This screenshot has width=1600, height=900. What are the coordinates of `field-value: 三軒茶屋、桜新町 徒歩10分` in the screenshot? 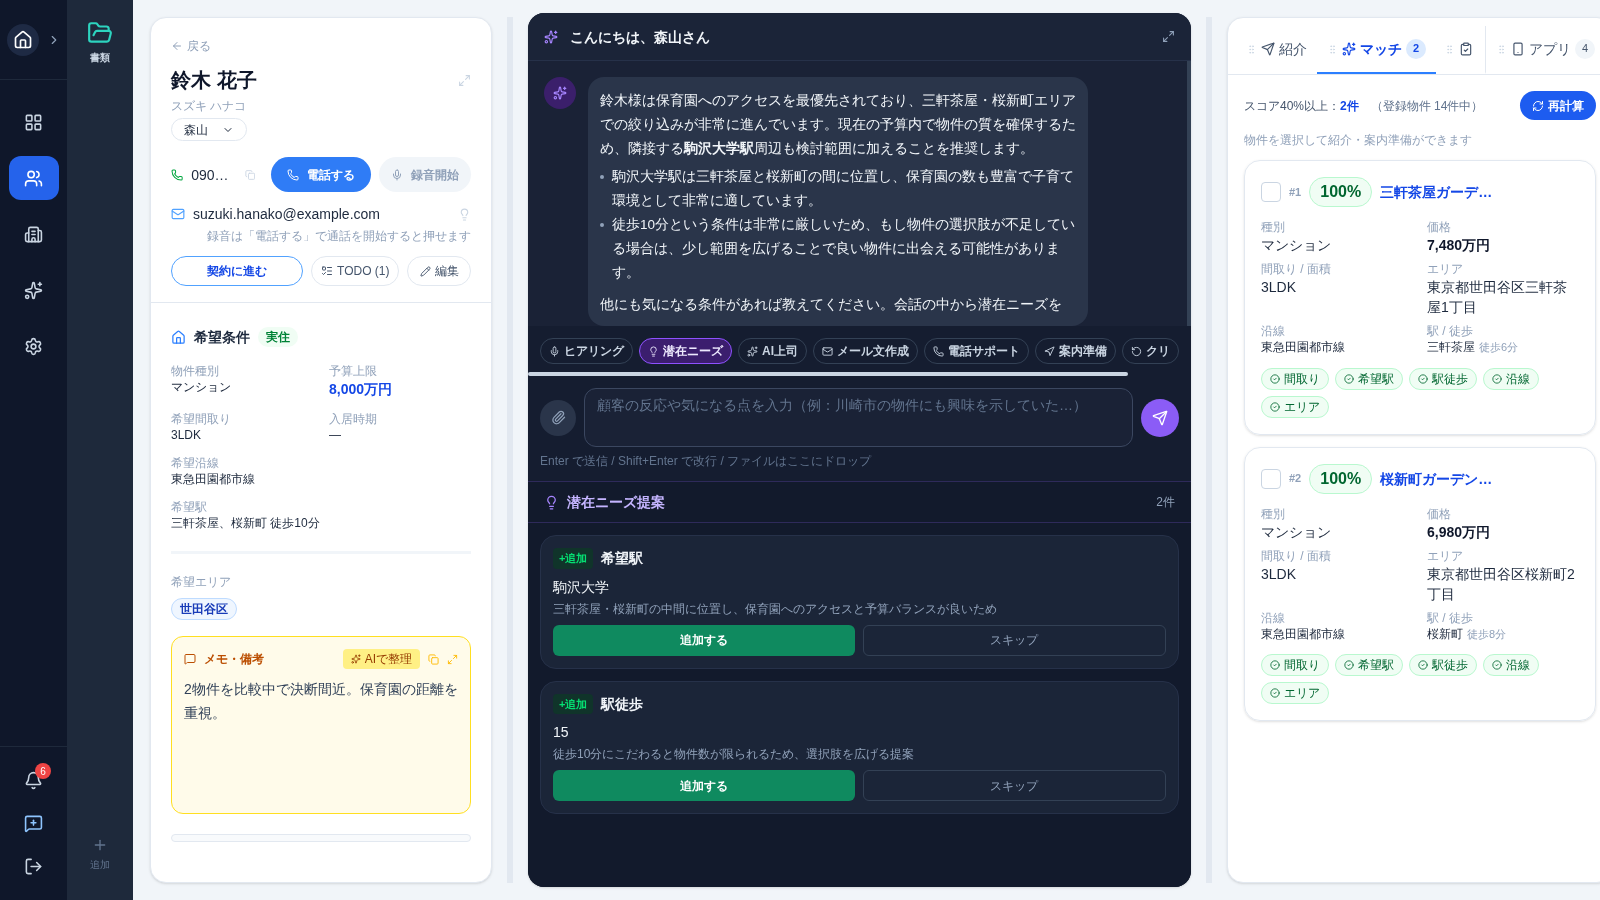 It's located at (246, 523).